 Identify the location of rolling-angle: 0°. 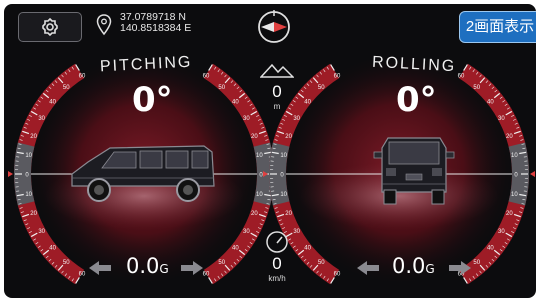
(416, 100).